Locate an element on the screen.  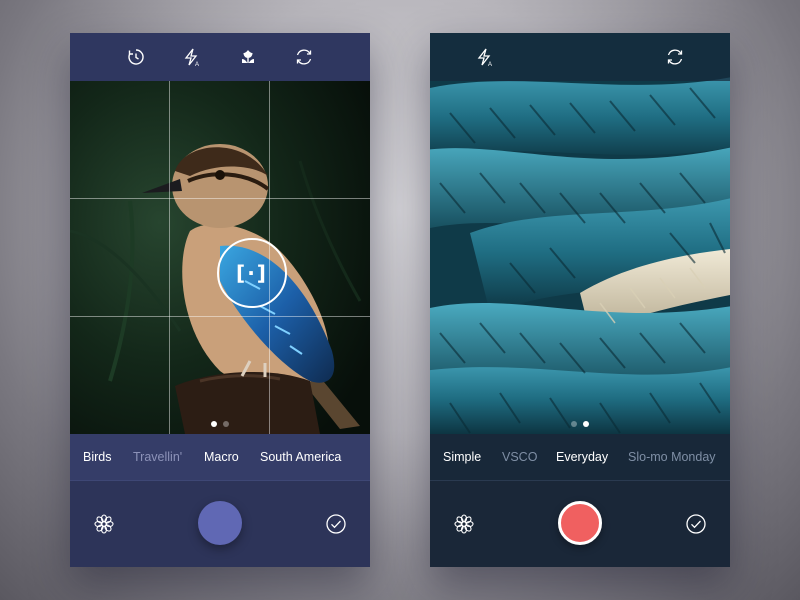
filter-everyday: Everyday is located at coordinates (582, 457).